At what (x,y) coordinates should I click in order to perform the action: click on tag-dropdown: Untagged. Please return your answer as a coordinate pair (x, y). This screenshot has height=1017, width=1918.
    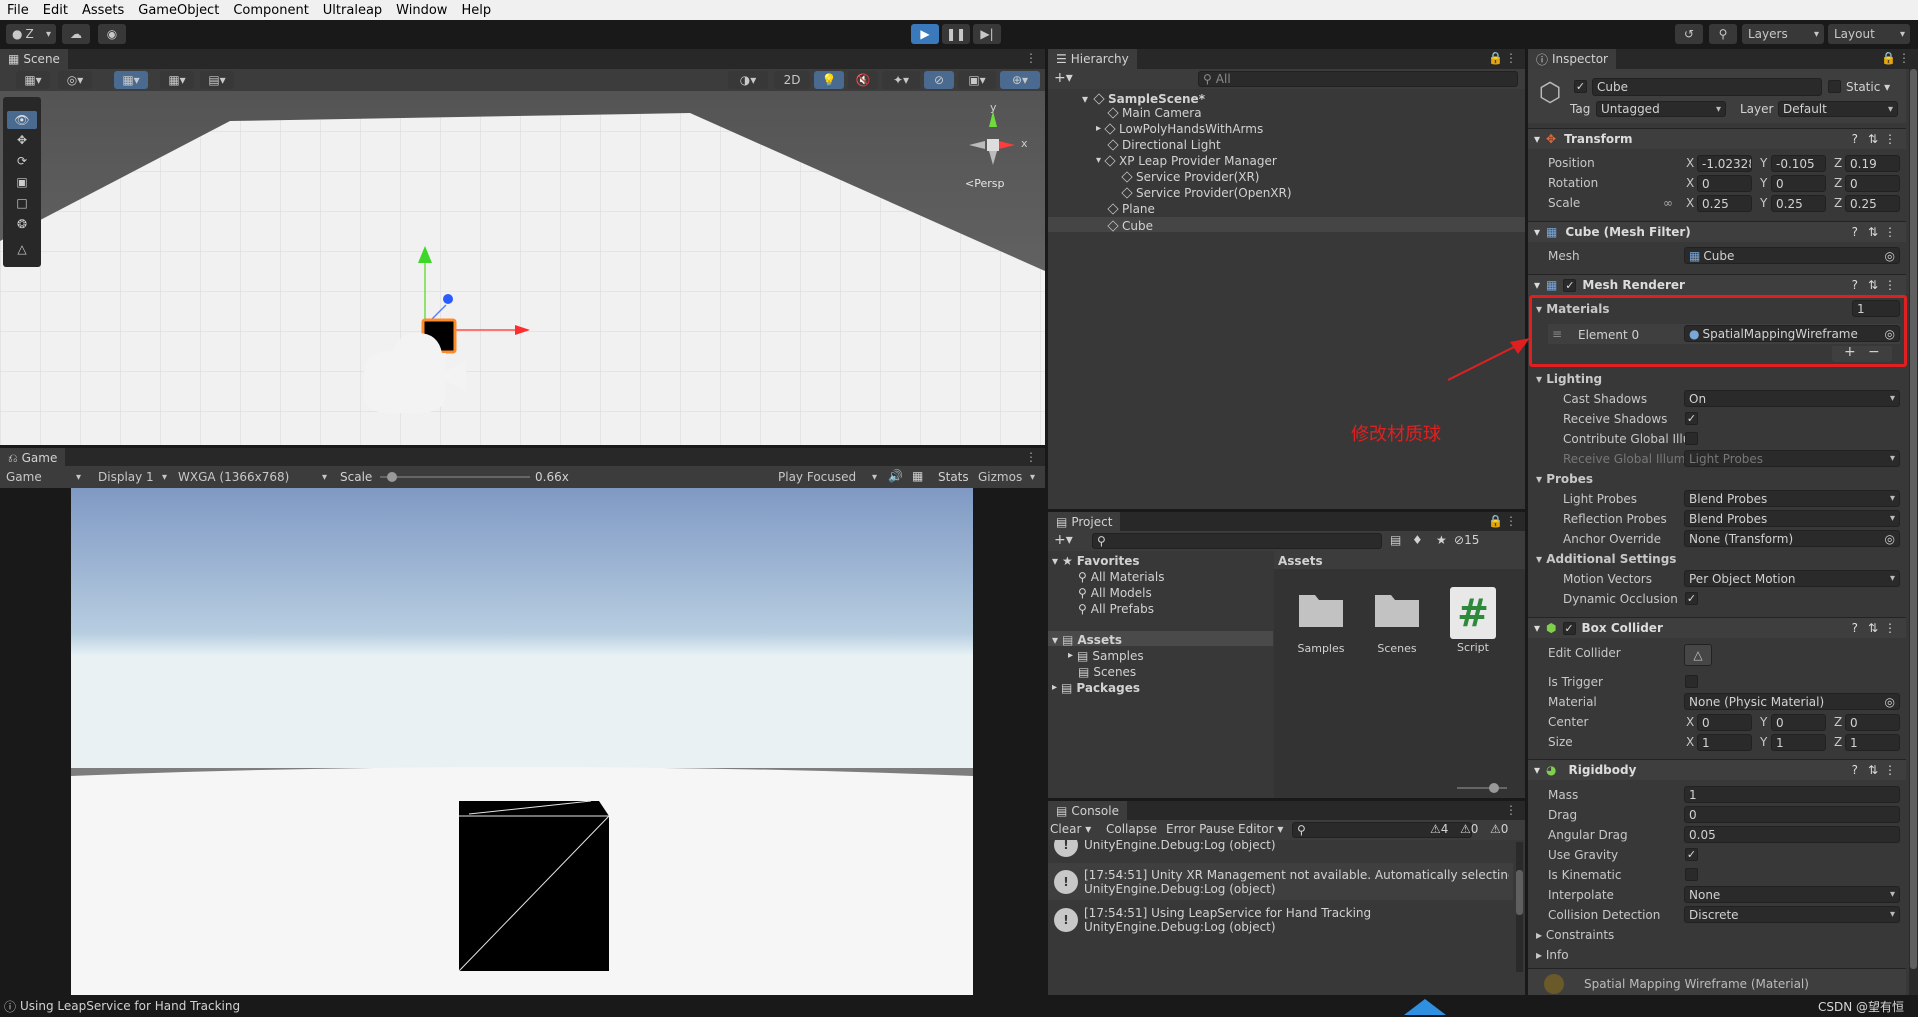
    Looking at the image, I should click on (1661, 109).